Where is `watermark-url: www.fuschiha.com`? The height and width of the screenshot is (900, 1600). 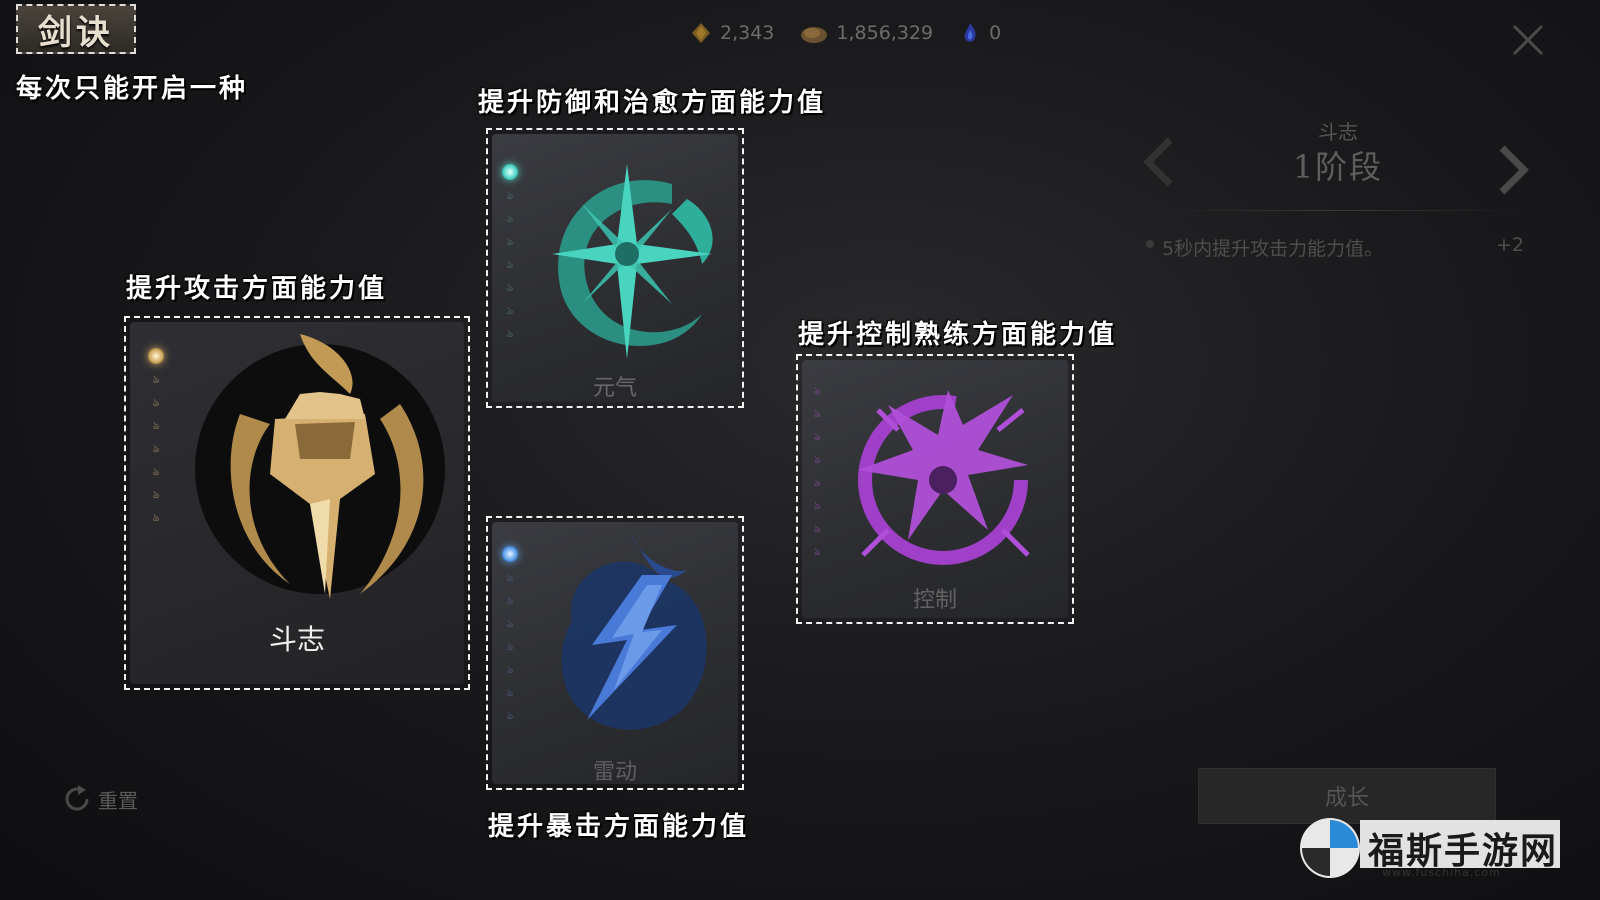
watermark-url: www.fuschiha.com is located at coordinates (1441, 872).